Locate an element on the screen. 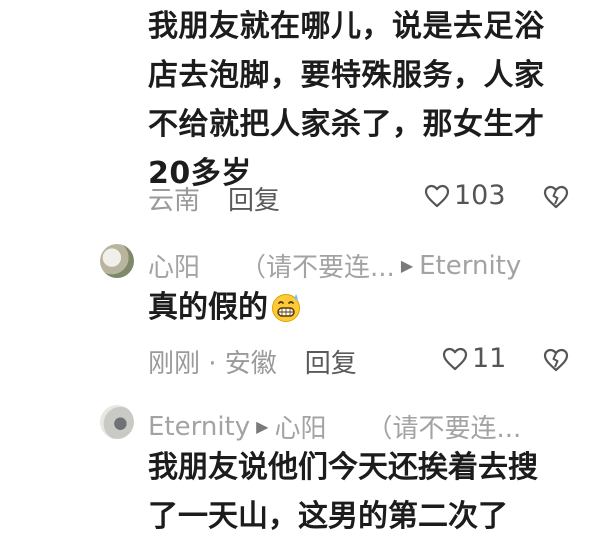  reply-text-line: 了一天山，这男的第二次了 is located at coordinates (328, 516).